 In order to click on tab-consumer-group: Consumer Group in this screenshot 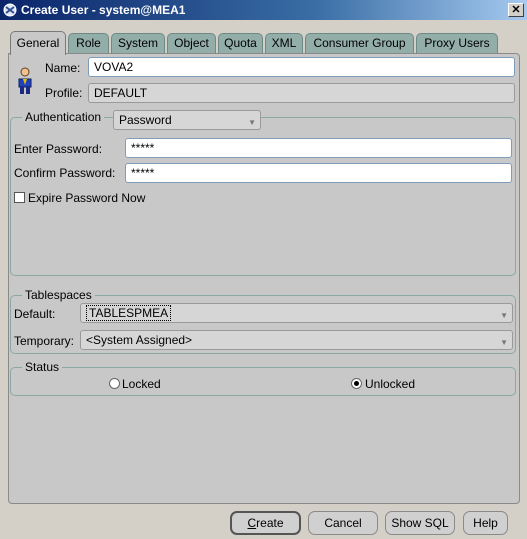, I will do `click(359, 43)`.